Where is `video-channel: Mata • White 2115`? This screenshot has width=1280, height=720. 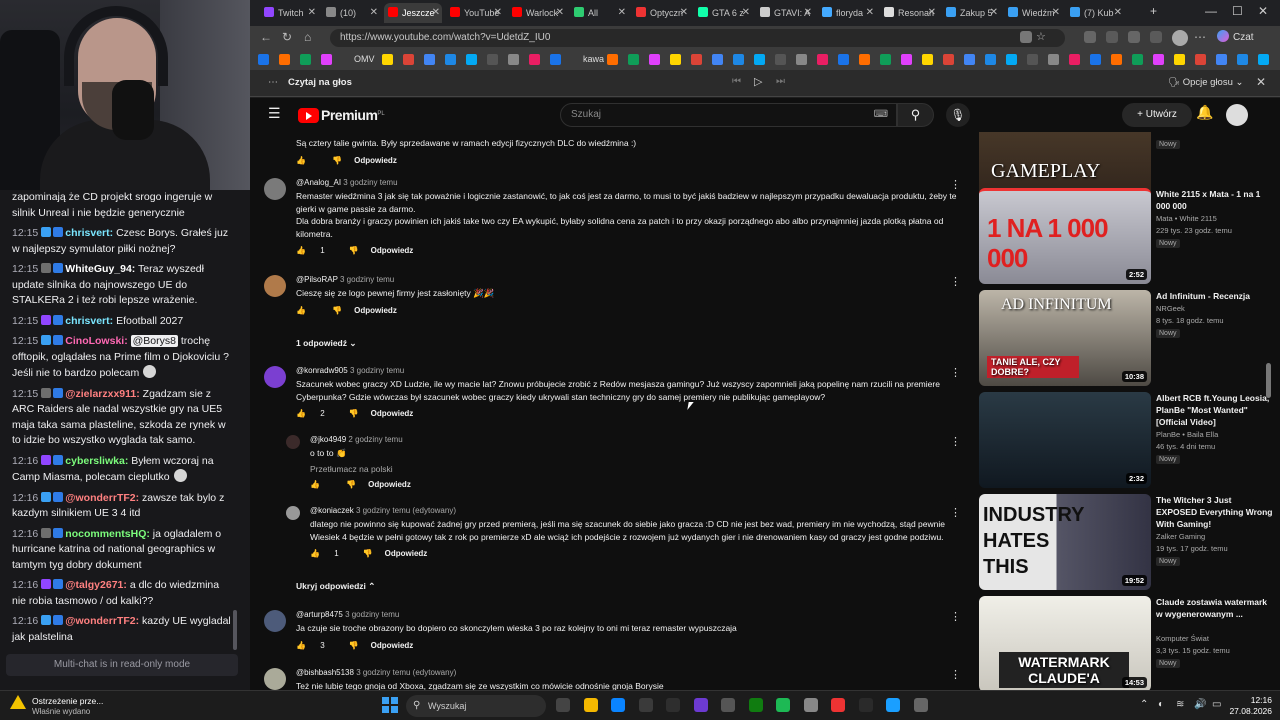 video-channel: Mata • White 2115 is located at coordinates (1186, 218).